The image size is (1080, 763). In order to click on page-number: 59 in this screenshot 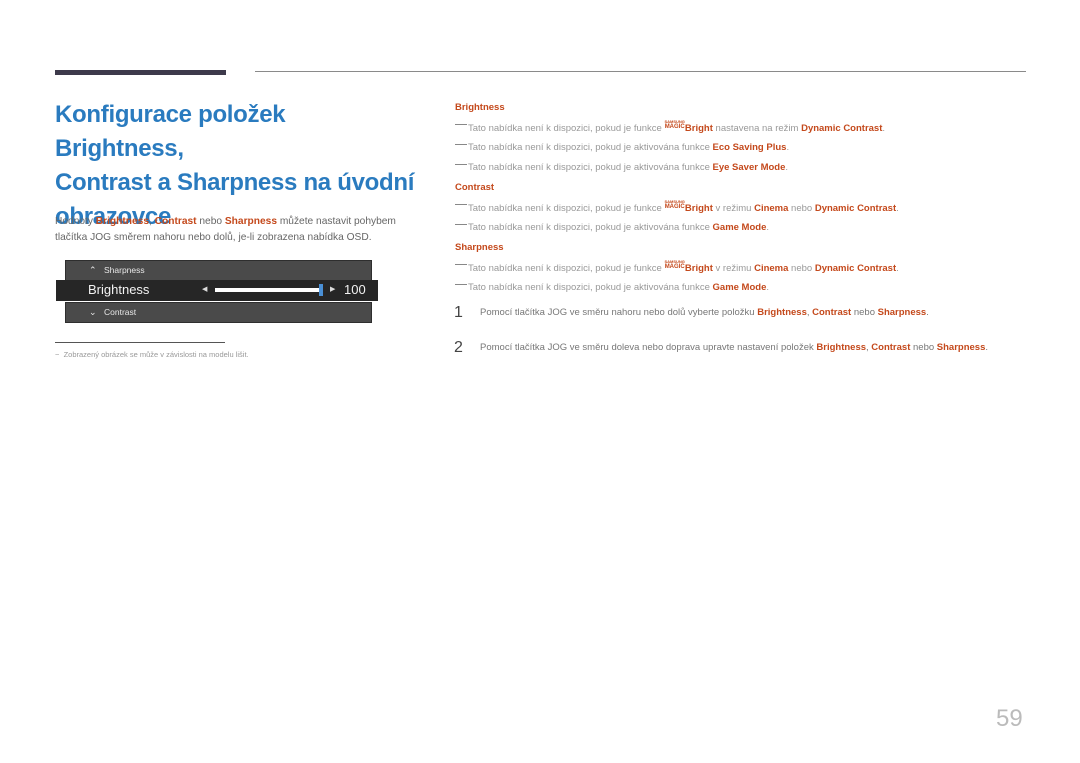, I will do `click(1009, 718)`.